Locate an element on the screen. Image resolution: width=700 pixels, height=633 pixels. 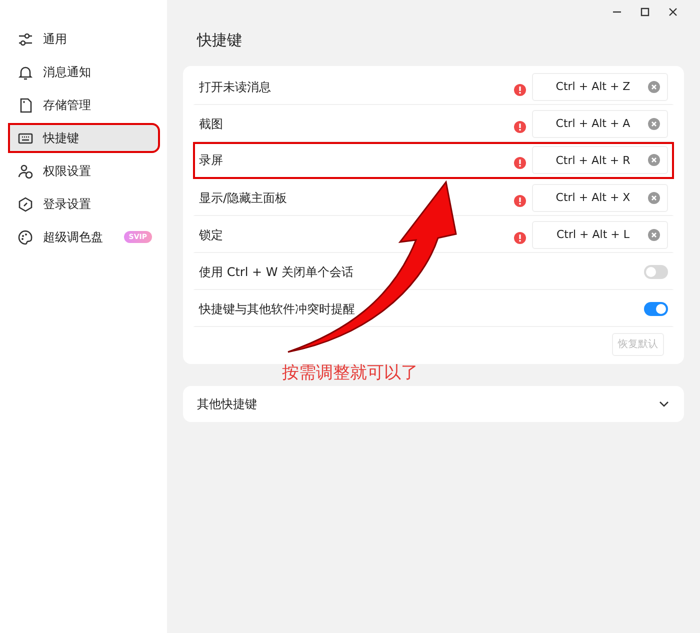
shortcut-label: 显示/隐藏主面板 is located at coordinates (243, 198).